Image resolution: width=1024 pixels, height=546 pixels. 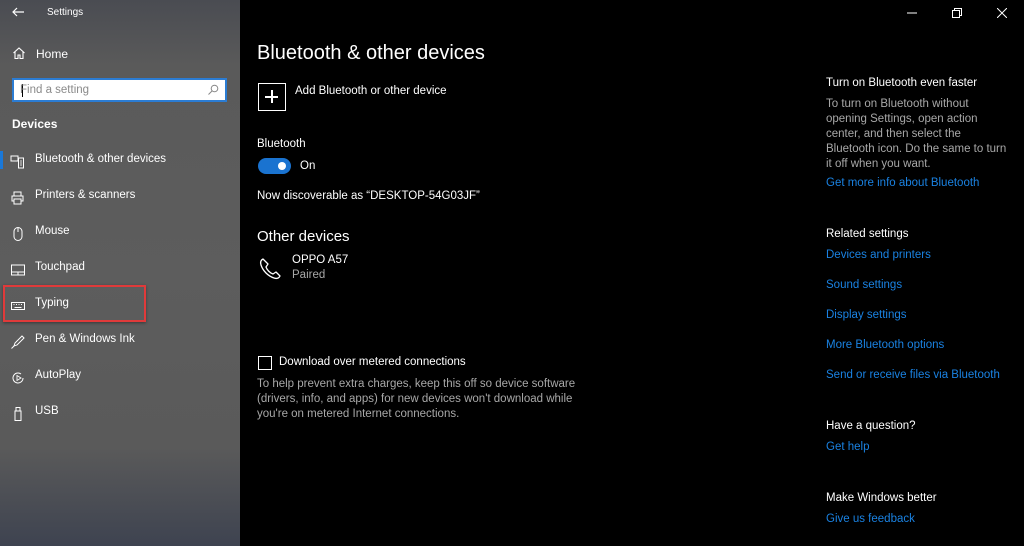 What do you see at coordinates (18, 270) in the screenshot?
I see `touchpad-icon` at bounding box center [18, 270].